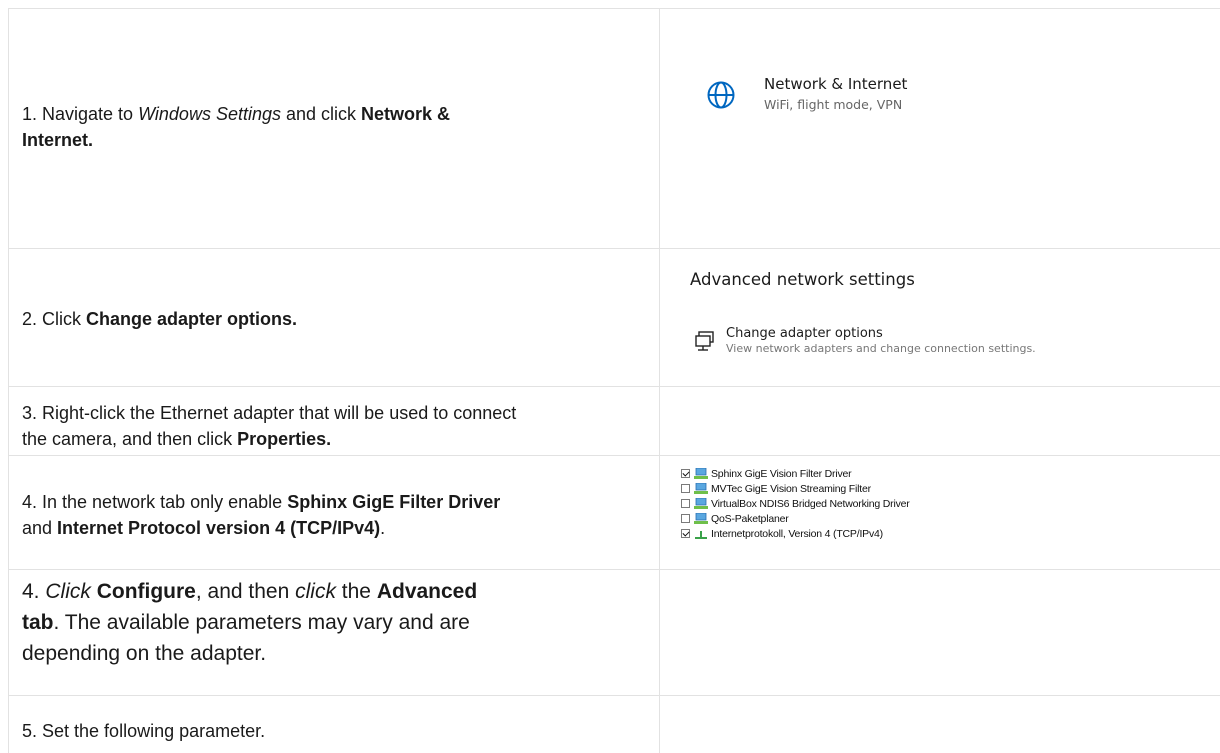 The height and width of the screenshot is (753, 1220). Describe the element at coordinates (356, 591) in the screenshot. I see `step-5-post: the` at that location.